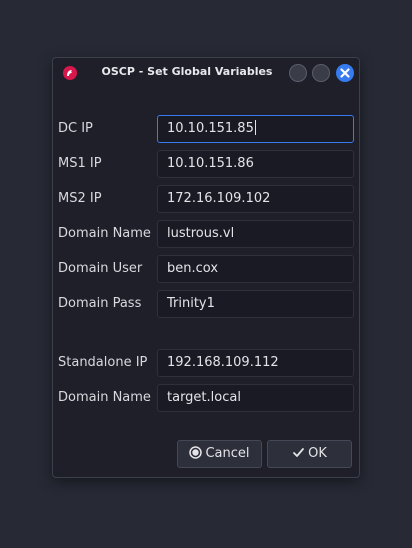 This screenshot has width=412, height=548. I want to click on dc-ip-input: 10.10.151.85, so click(255, 129).